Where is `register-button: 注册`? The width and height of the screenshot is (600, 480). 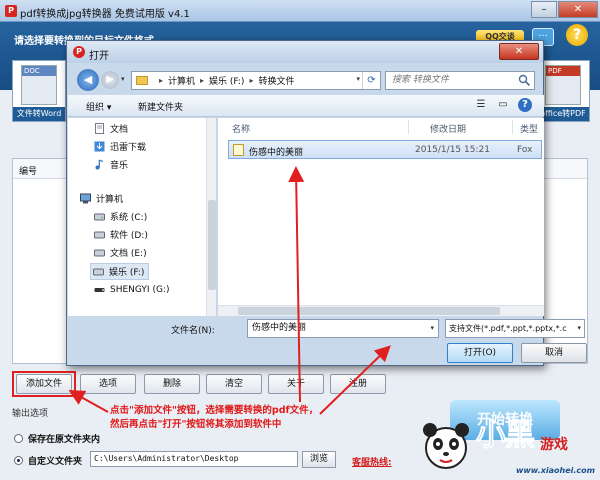 register-button: 注册 is located at coordinates (358, 384).